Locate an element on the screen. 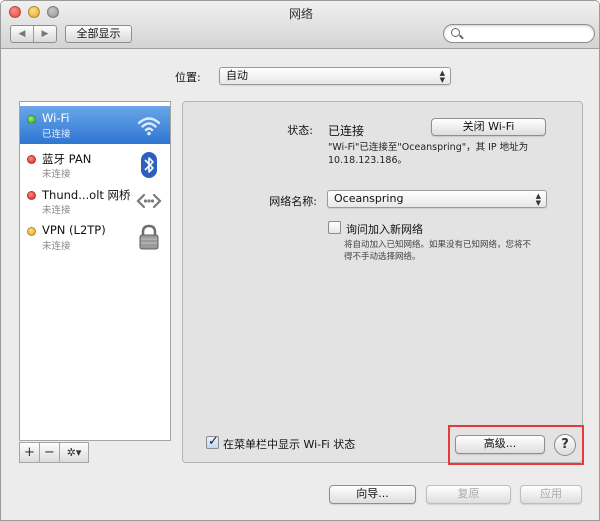 The image size is (600, 521). back-forward-control: ◀ ▶ is located at coordinates (33, 34).